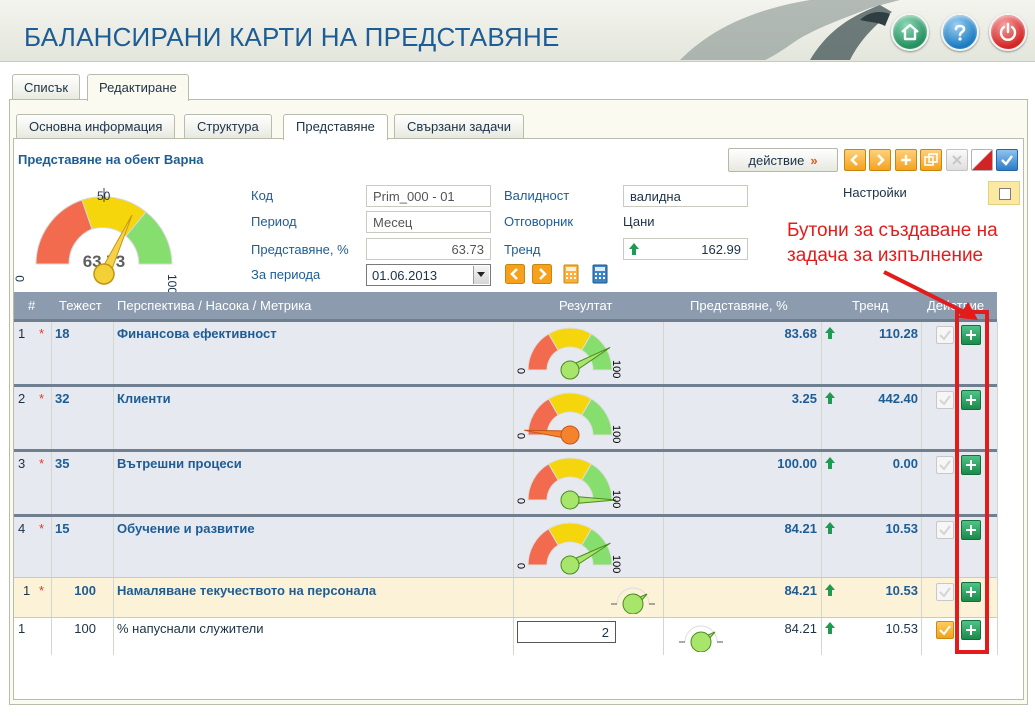  What do you see at coordinates (898, 333) in the screenshot?
I see `row-trend: 110.28` at bounding box center [898, 333].